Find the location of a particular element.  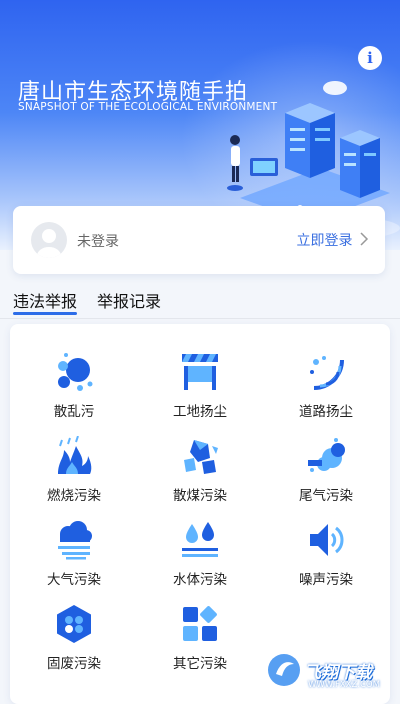

hexagon-waste-icon is located at coordinates (74, 624).